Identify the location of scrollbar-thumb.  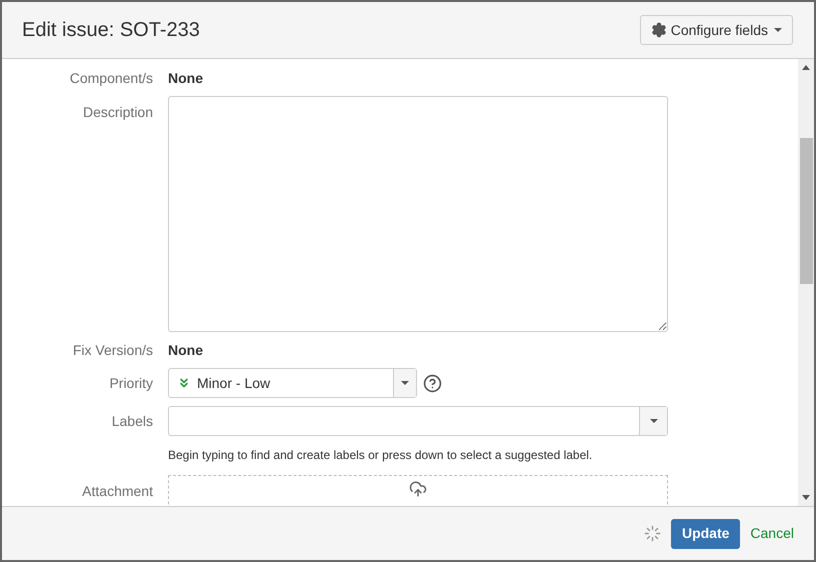
(806, 211).